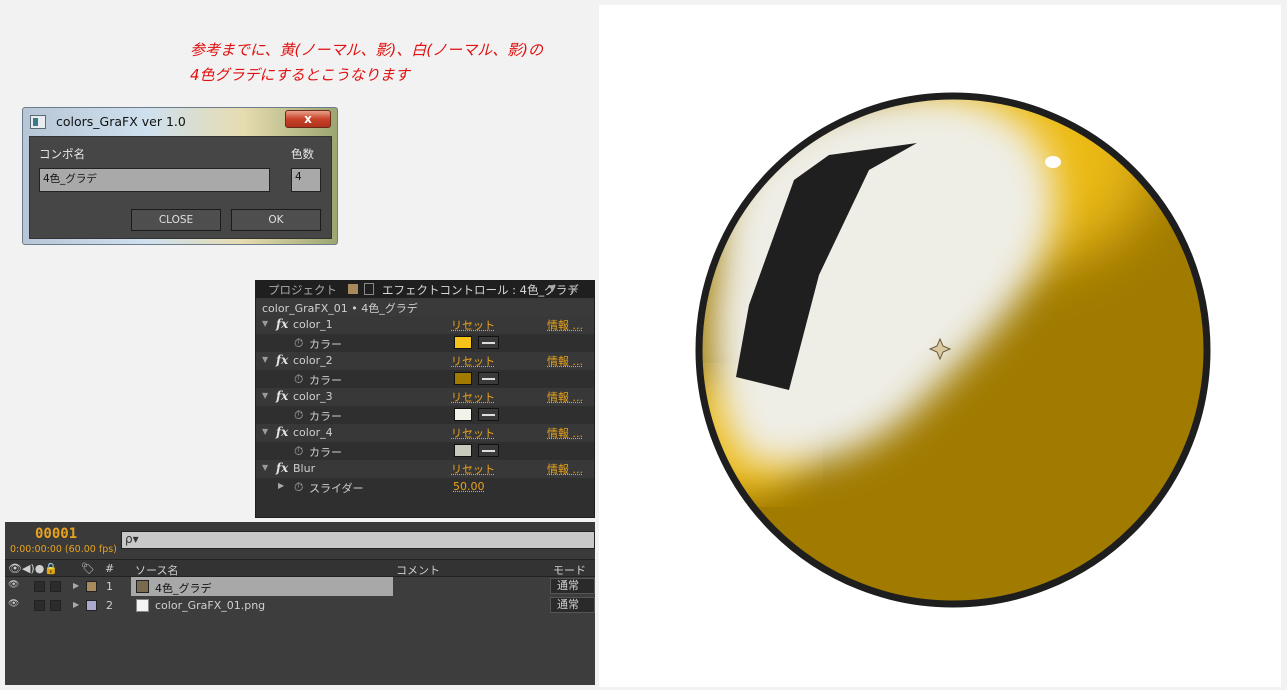 The height and width of the screenshot is (690, 1287). What do you see at coordinates (88, 568) in the screenshot?
I see `label-column-icon: 🏷` at bounding box center [88, 568].